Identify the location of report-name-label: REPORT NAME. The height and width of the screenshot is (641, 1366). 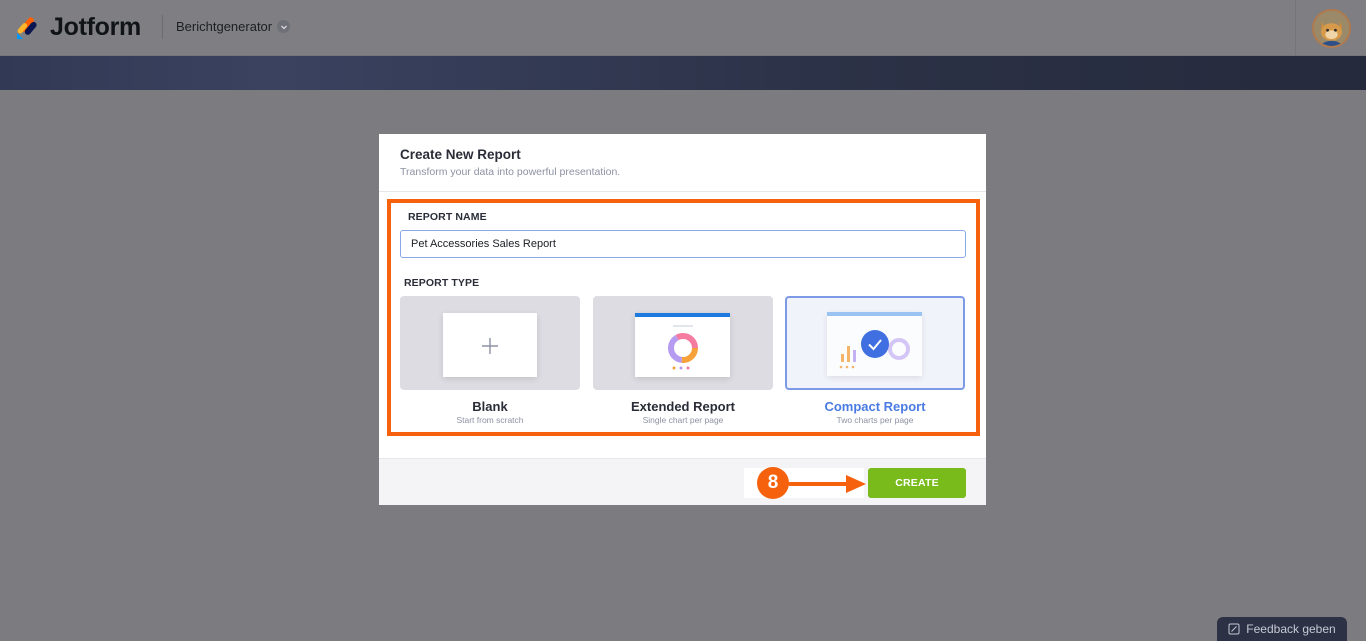
(447, 217).